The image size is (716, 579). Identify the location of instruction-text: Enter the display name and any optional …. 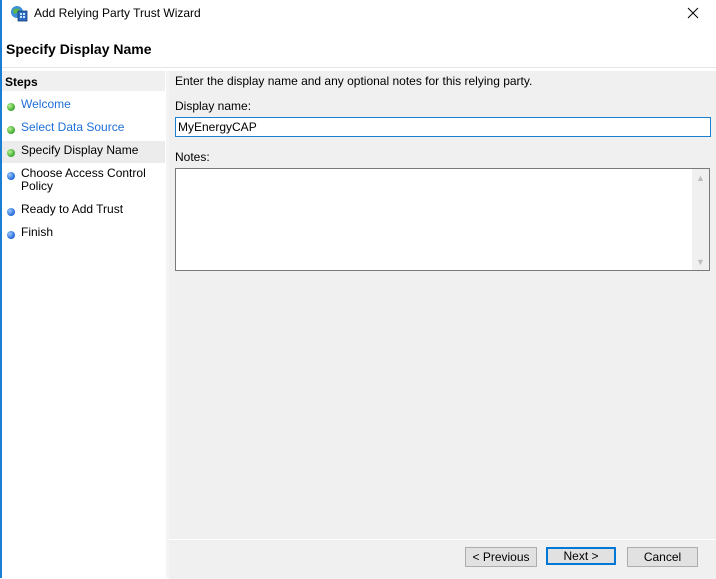
(354, 81).